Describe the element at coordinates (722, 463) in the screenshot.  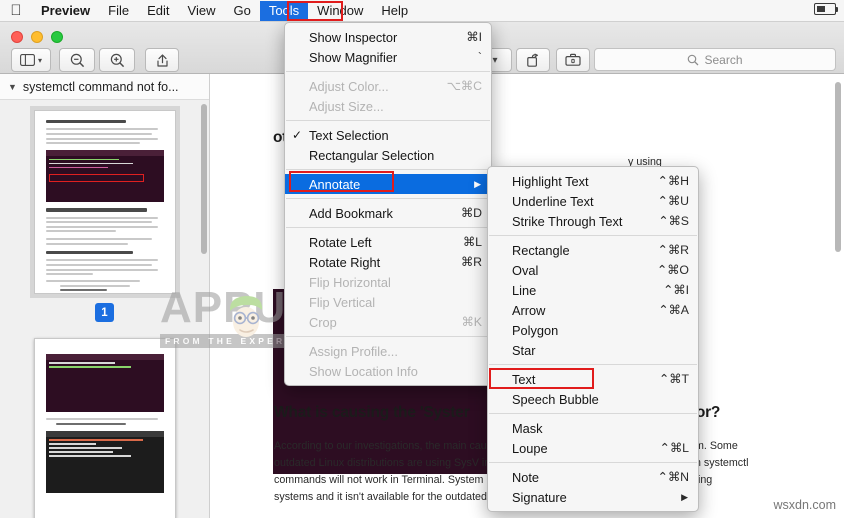
I see `doc-body-fragment-2: h systemctl` at that location.